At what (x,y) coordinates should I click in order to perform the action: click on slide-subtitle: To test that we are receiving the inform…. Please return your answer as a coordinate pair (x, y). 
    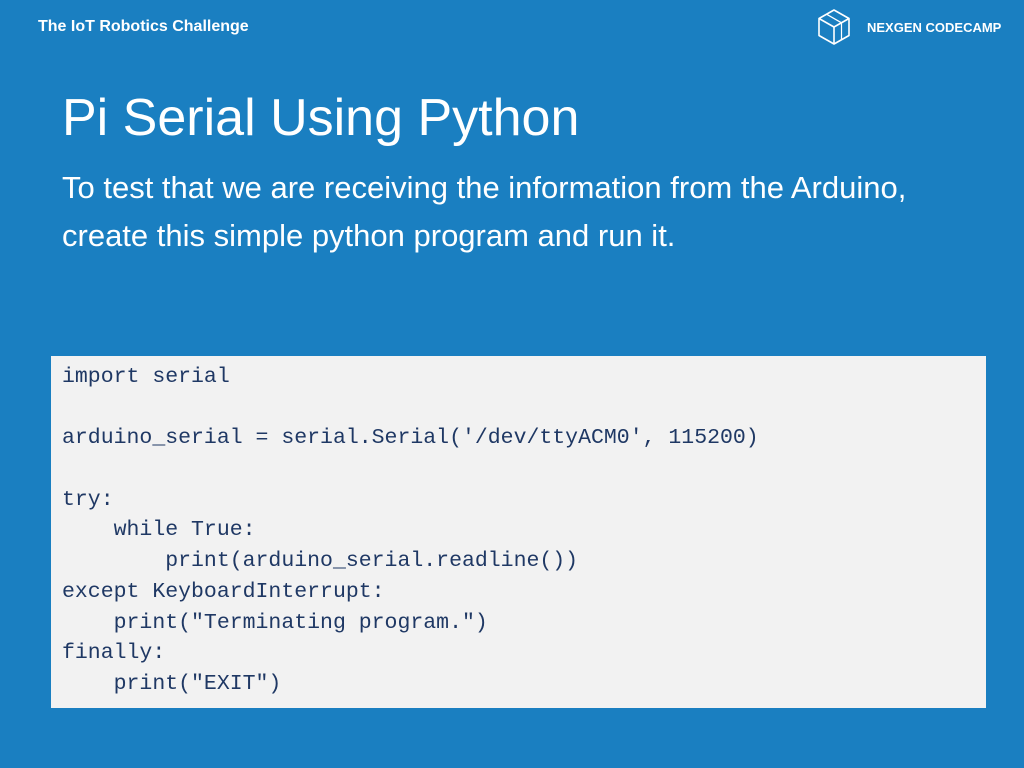
    Looking at the image, I should click on (484, 211).